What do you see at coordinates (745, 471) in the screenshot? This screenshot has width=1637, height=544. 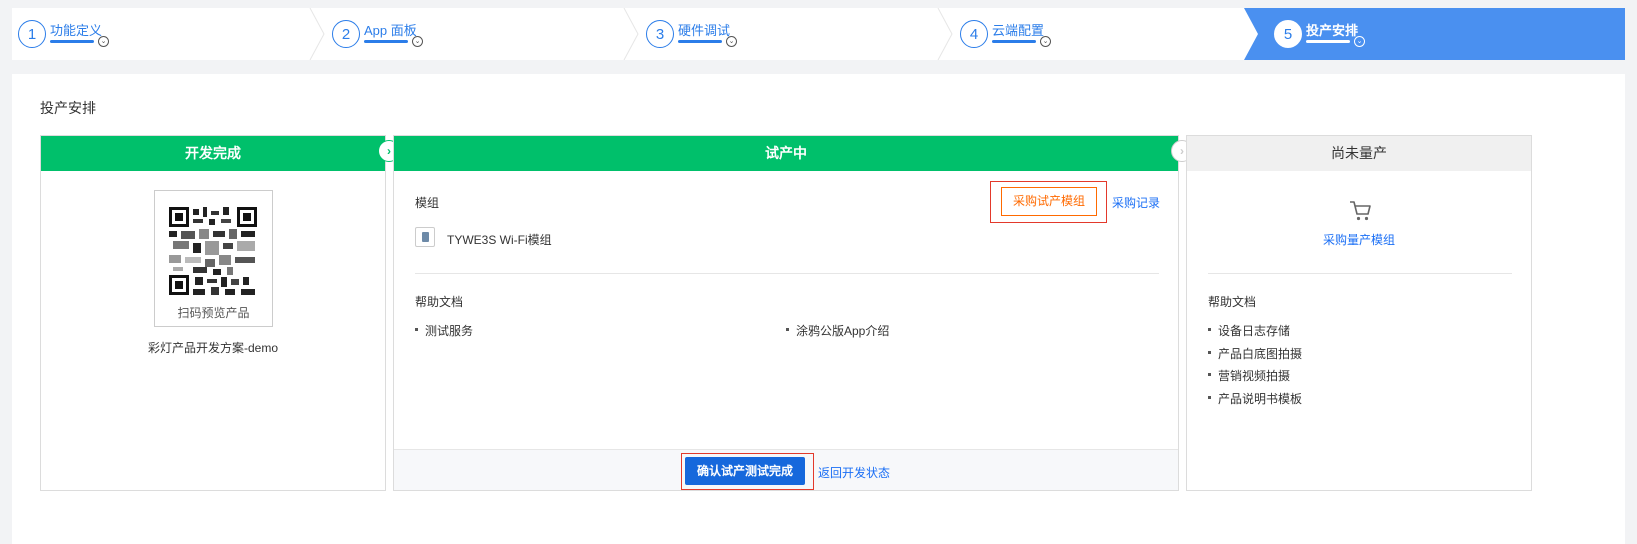 I see `confirm-trial-complete-button: 确认试产测试完成` at bounding box center [745, 471].